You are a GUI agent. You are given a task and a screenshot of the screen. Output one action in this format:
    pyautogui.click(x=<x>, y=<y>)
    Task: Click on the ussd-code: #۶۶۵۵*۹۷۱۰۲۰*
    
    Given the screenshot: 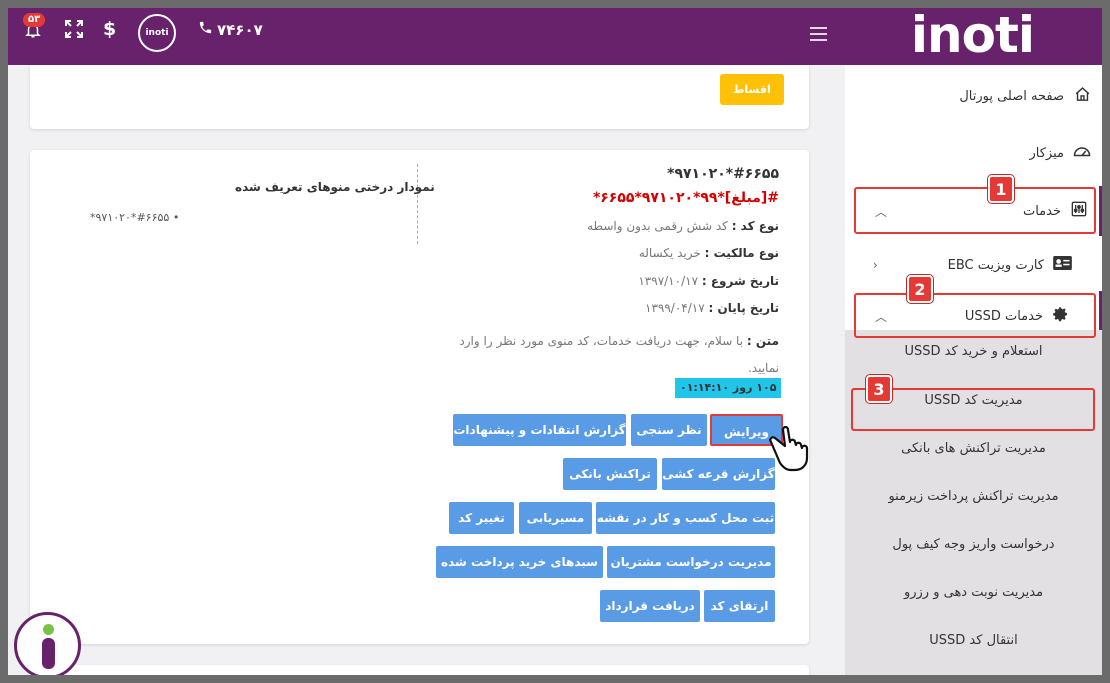 What is the action you would take?
    pyautogui.click(x=723, y=174)
    